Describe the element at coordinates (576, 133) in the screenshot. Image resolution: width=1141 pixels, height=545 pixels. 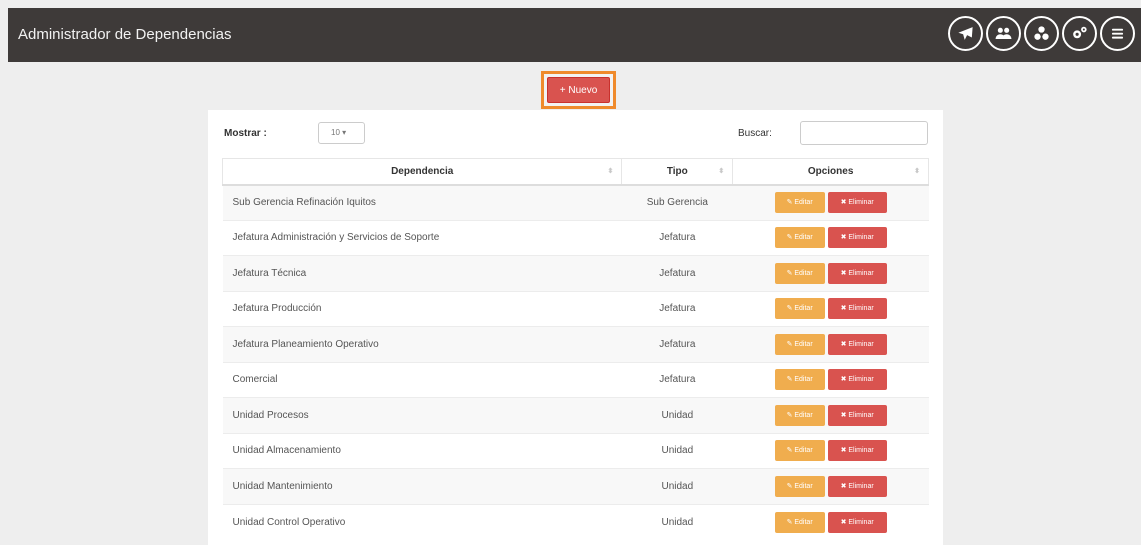
I see `table-controls: Mostrar : 10 ▾ Buscar:` at that location.